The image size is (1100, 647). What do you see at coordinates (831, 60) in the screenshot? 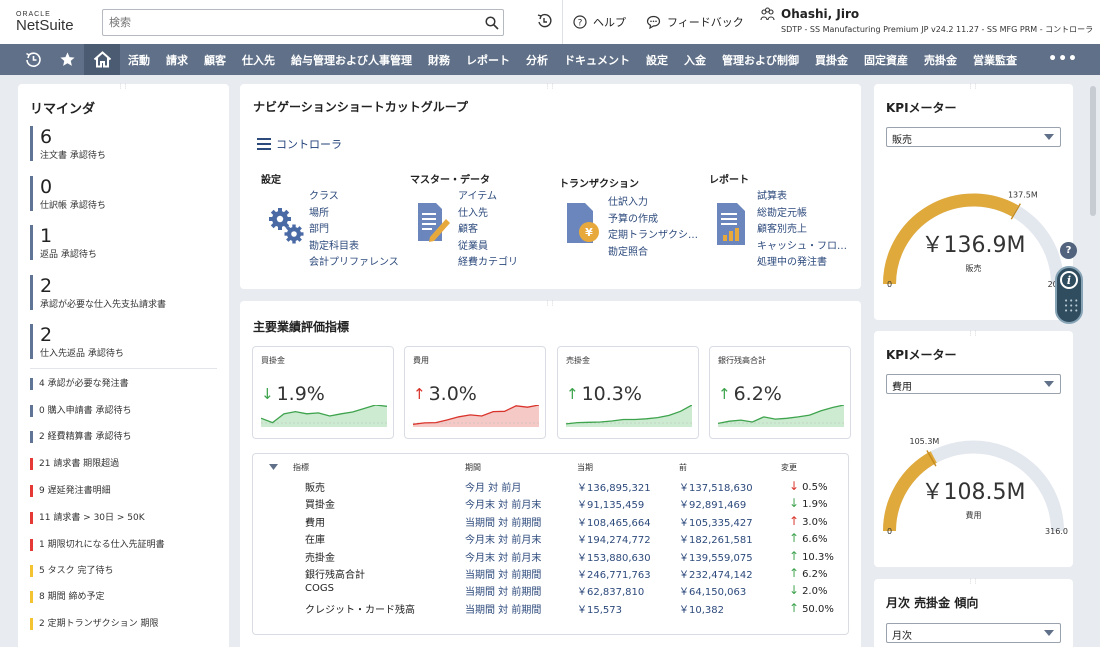
I see `nav-item-payables: 買掛金` at bounding box center [831, 60].